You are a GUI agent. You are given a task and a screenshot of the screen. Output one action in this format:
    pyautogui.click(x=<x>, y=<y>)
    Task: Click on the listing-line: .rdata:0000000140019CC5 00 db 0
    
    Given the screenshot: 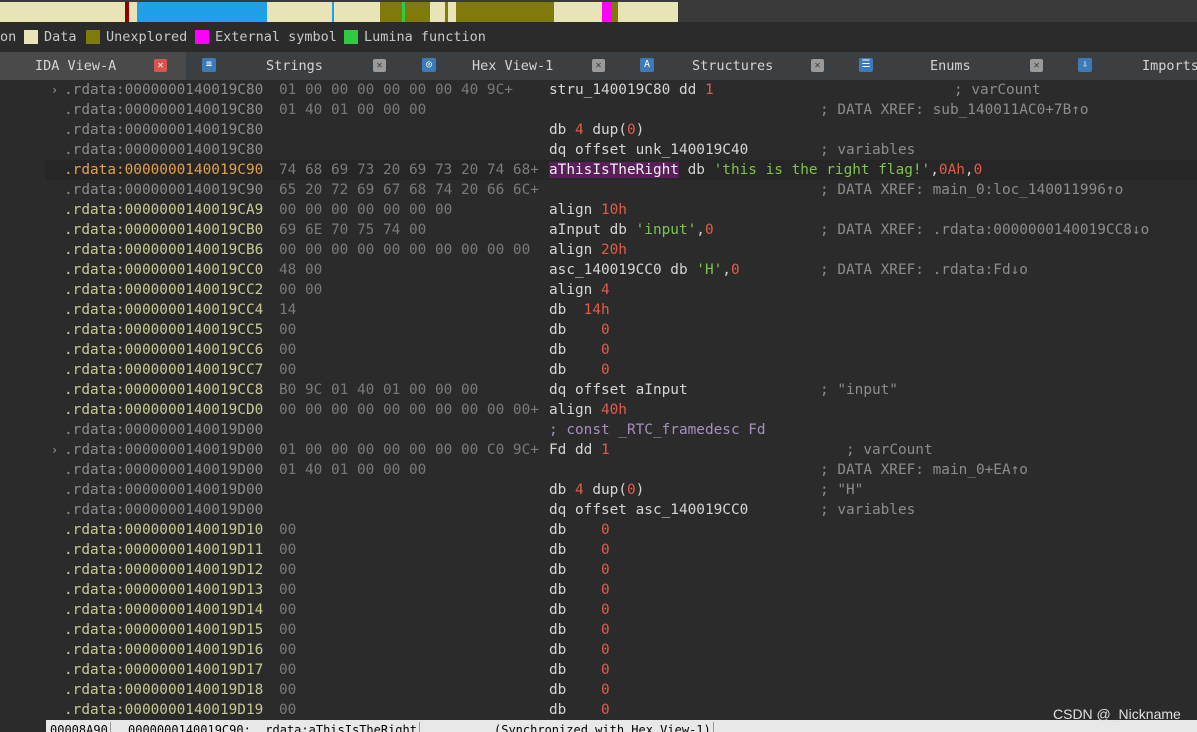 What is the action you would take?
    pyautogui.click(x=621, y=330)
    